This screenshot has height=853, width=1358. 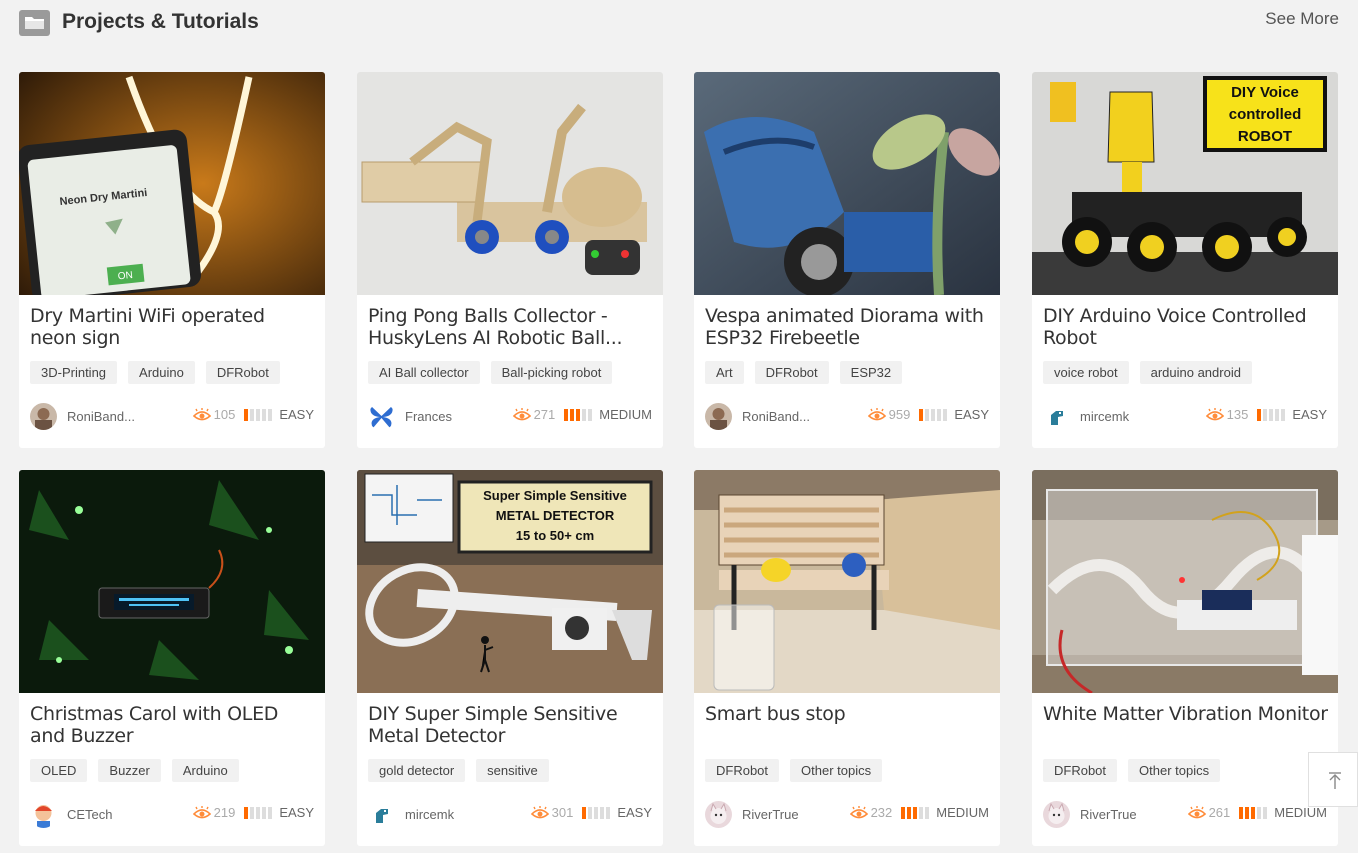 I want to click on card-title: DIY Arduino Voice Controlled Robot, so click(x=1185, y=327).